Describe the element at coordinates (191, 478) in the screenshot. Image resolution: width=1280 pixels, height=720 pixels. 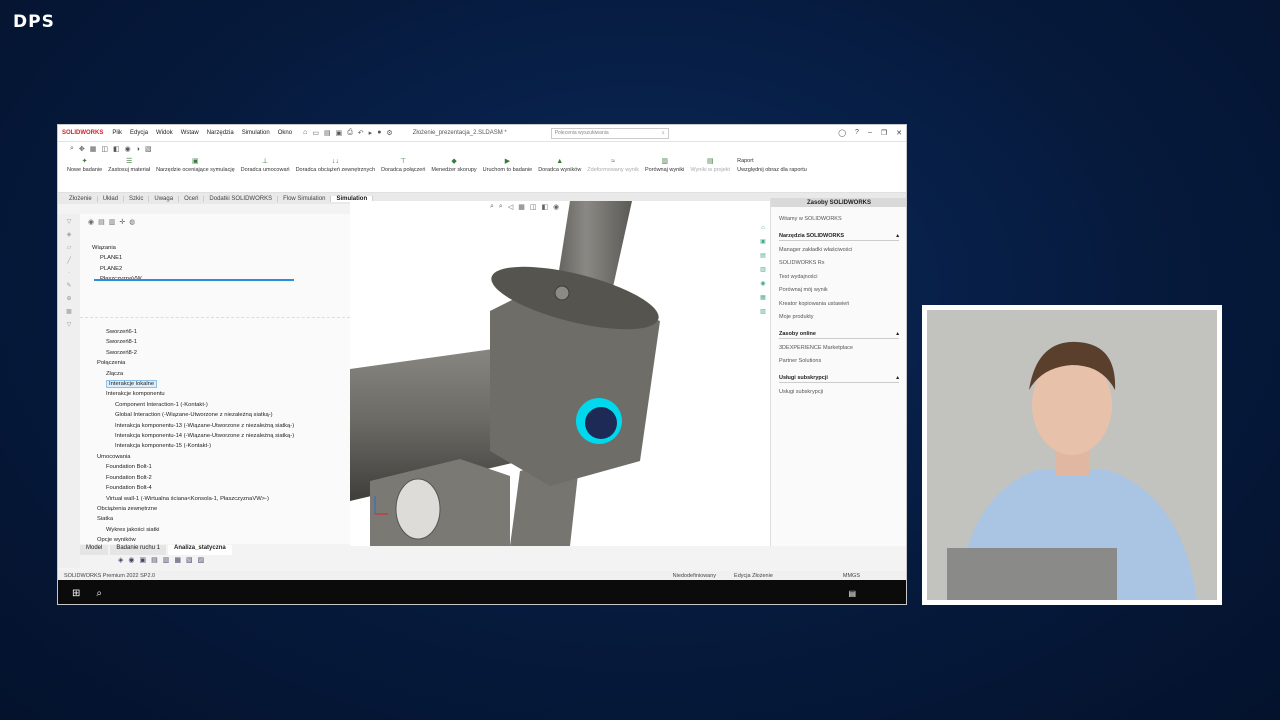
I see `tree-item: Foundation Bolt-2` at that location.